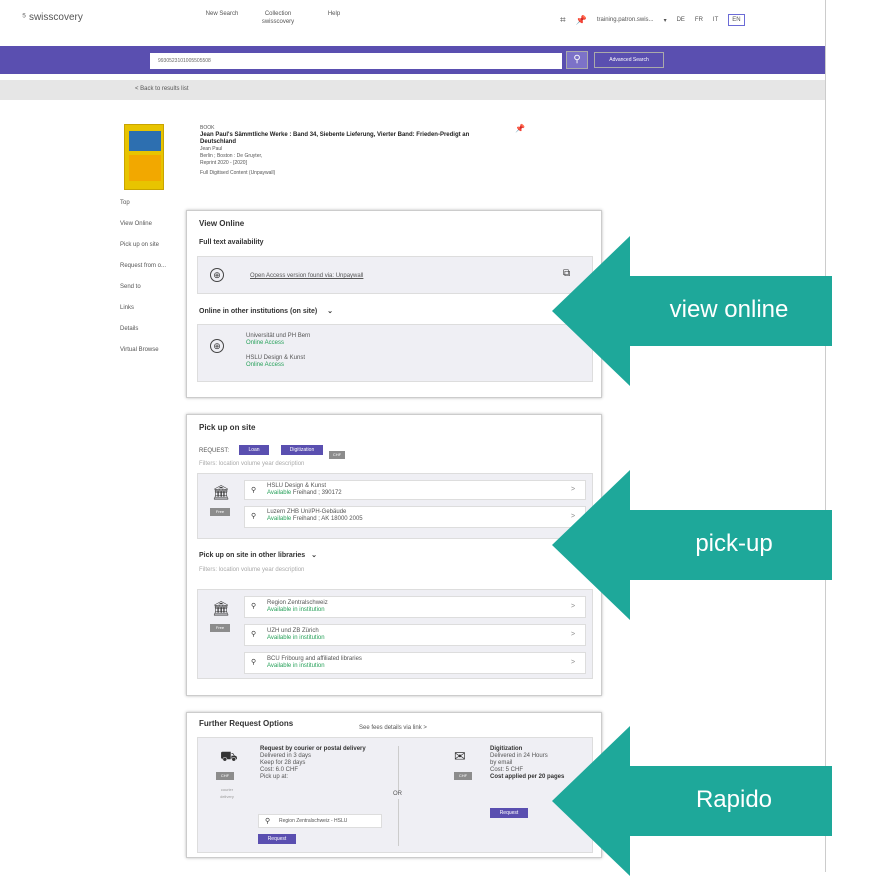  What do you see at coordinates (275, 365) in the screenshot?
I see `institution-2-status: Online Access` at bounding box center [275, 365].